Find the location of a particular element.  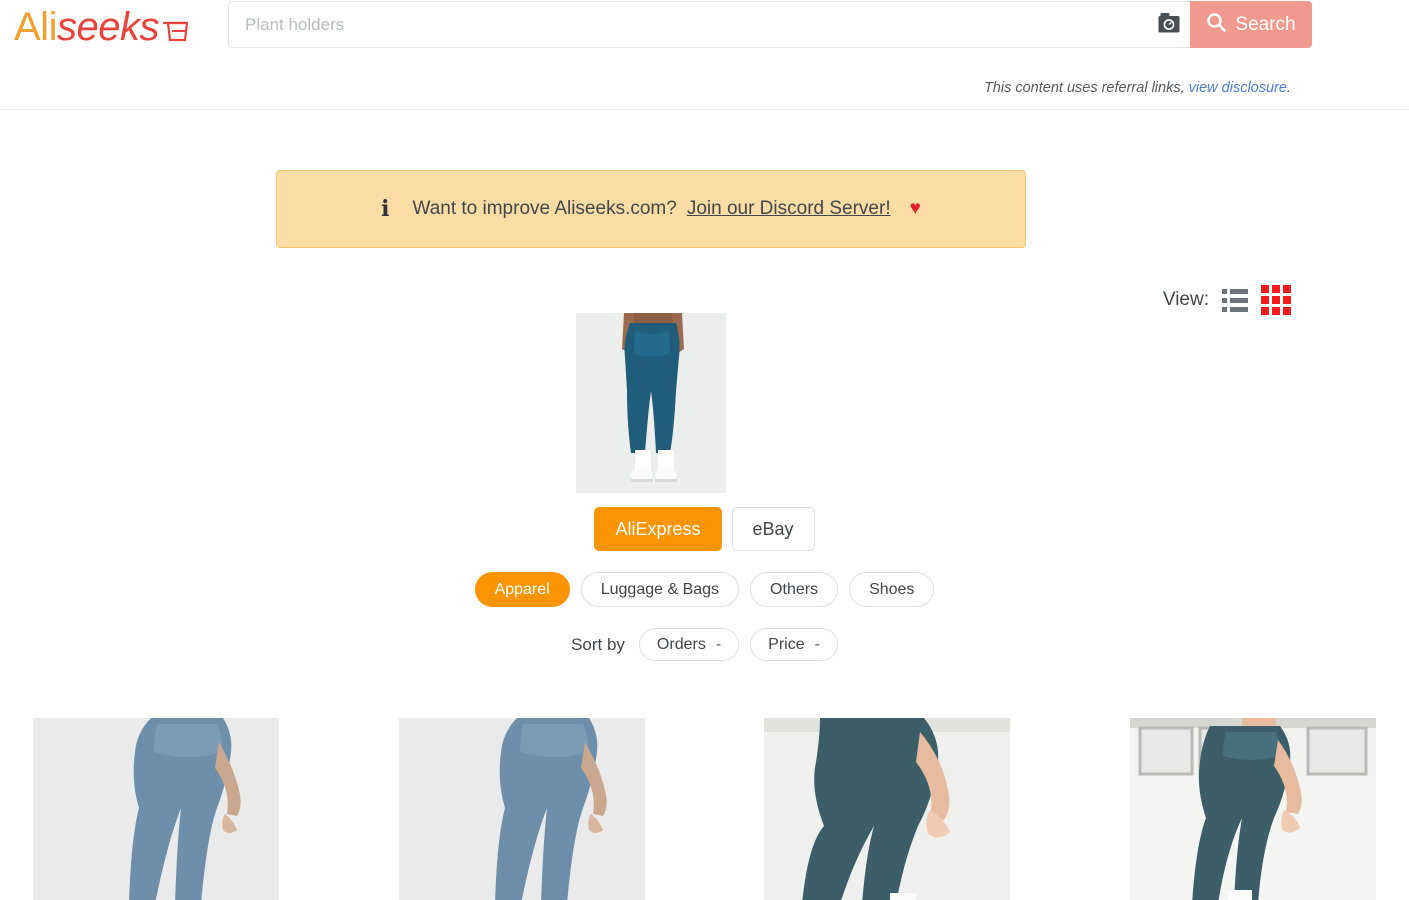

category-filters: Apparel Luggage & Bags Others Shoes is located at coordinates (704, 589).